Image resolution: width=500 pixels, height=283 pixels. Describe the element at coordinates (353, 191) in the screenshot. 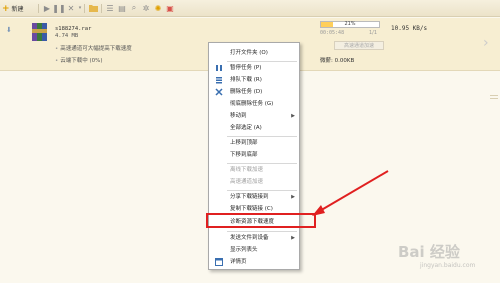

I see `annotation-arrow` at that location.